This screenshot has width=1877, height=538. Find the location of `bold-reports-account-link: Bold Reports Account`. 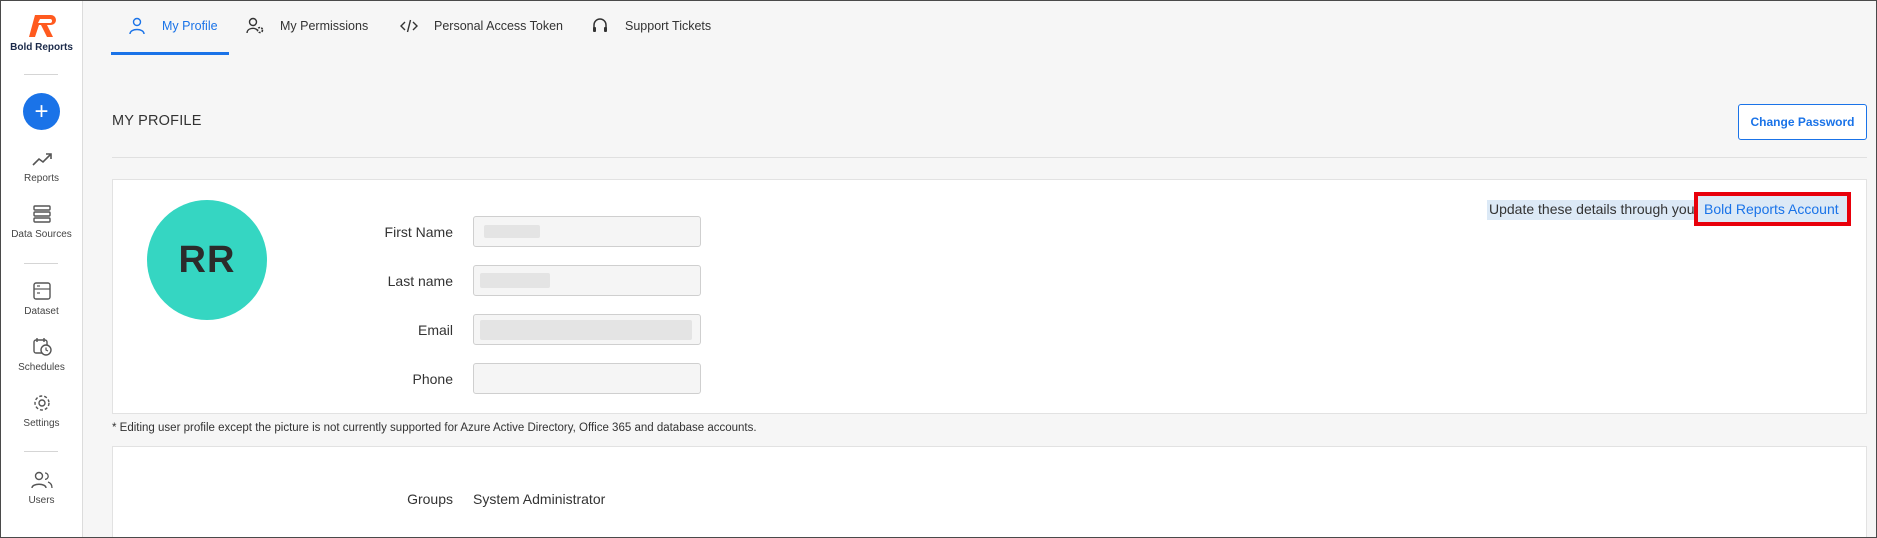

bold-reports-account-link: Bold Reports Account is located at coordinates (1772, 209).